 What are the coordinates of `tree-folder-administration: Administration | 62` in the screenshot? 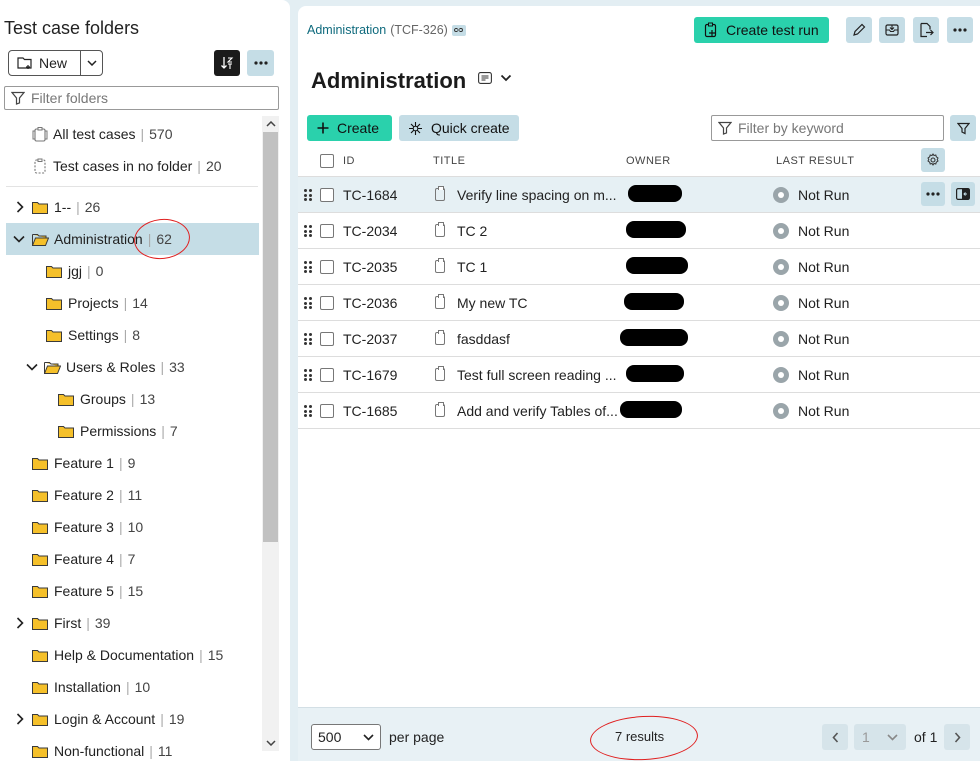 It's located at (132, 239).